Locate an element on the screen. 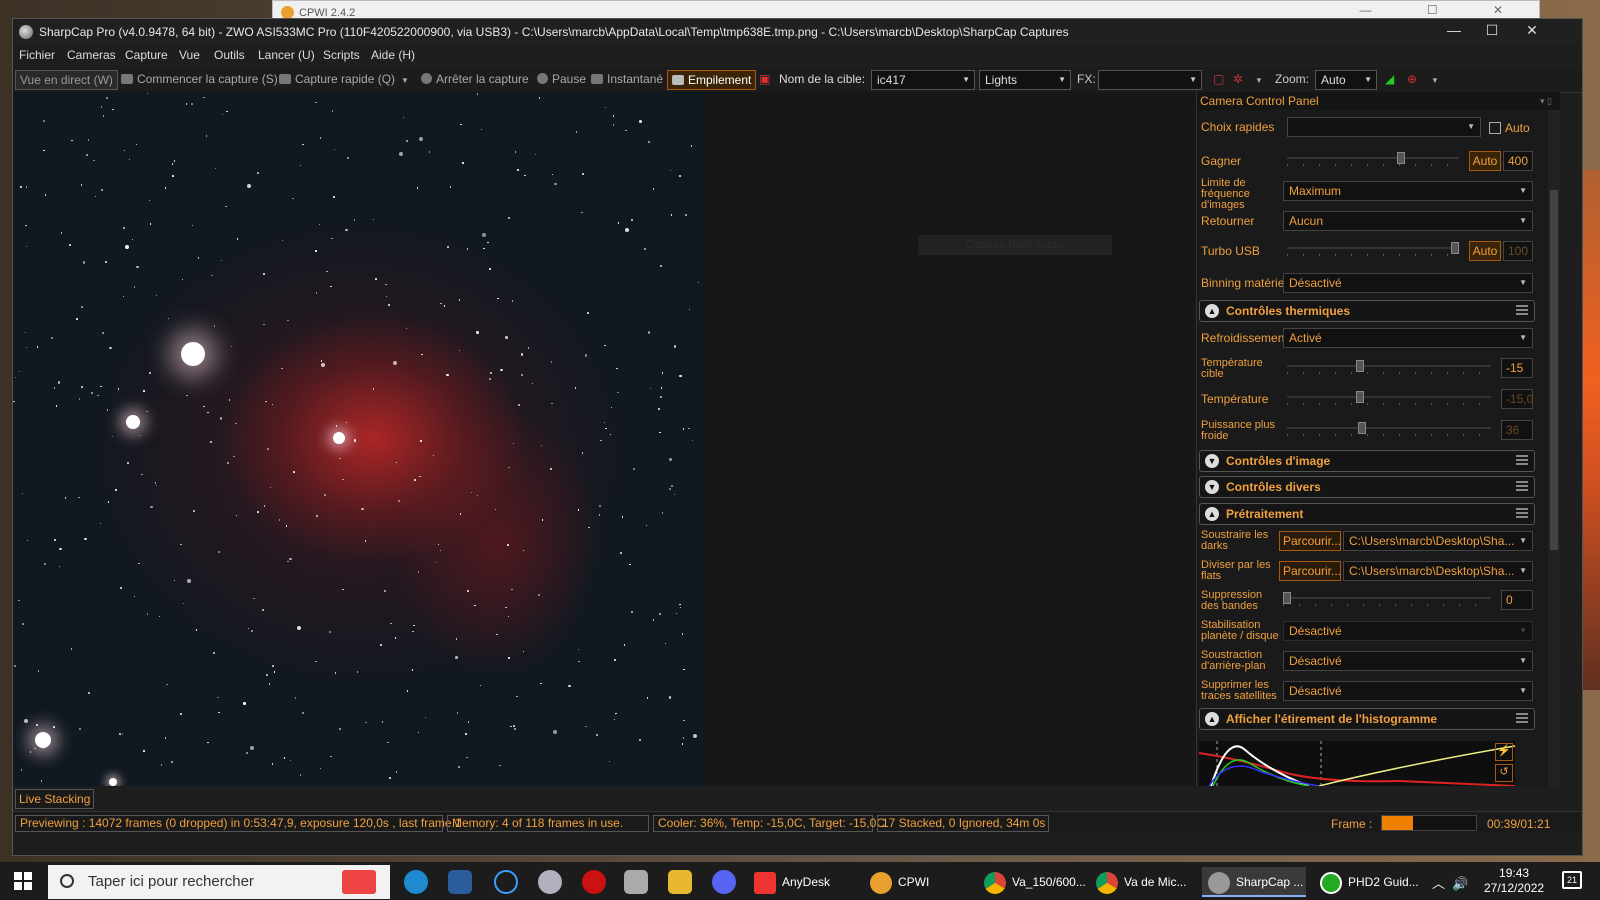 This screenshot has height=900, width=1600. banding-slider-handle is located at coordinates (1287, 598).